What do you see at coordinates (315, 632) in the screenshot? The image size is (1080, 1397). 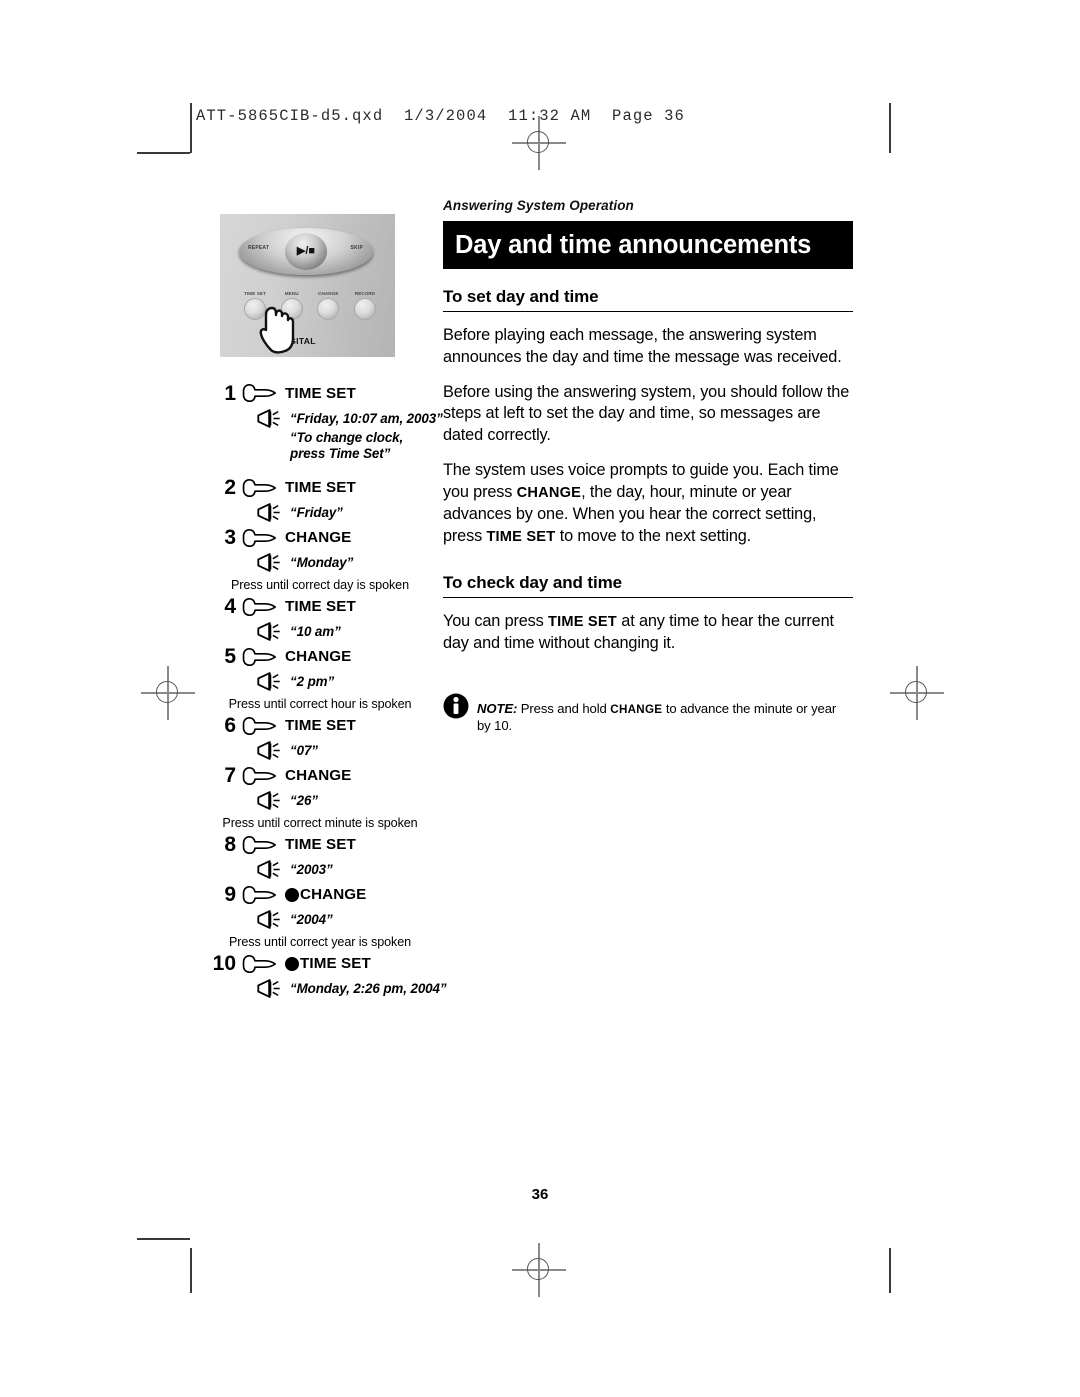 I see `speech-text: “10 am”` at bounding box center [315, 632].